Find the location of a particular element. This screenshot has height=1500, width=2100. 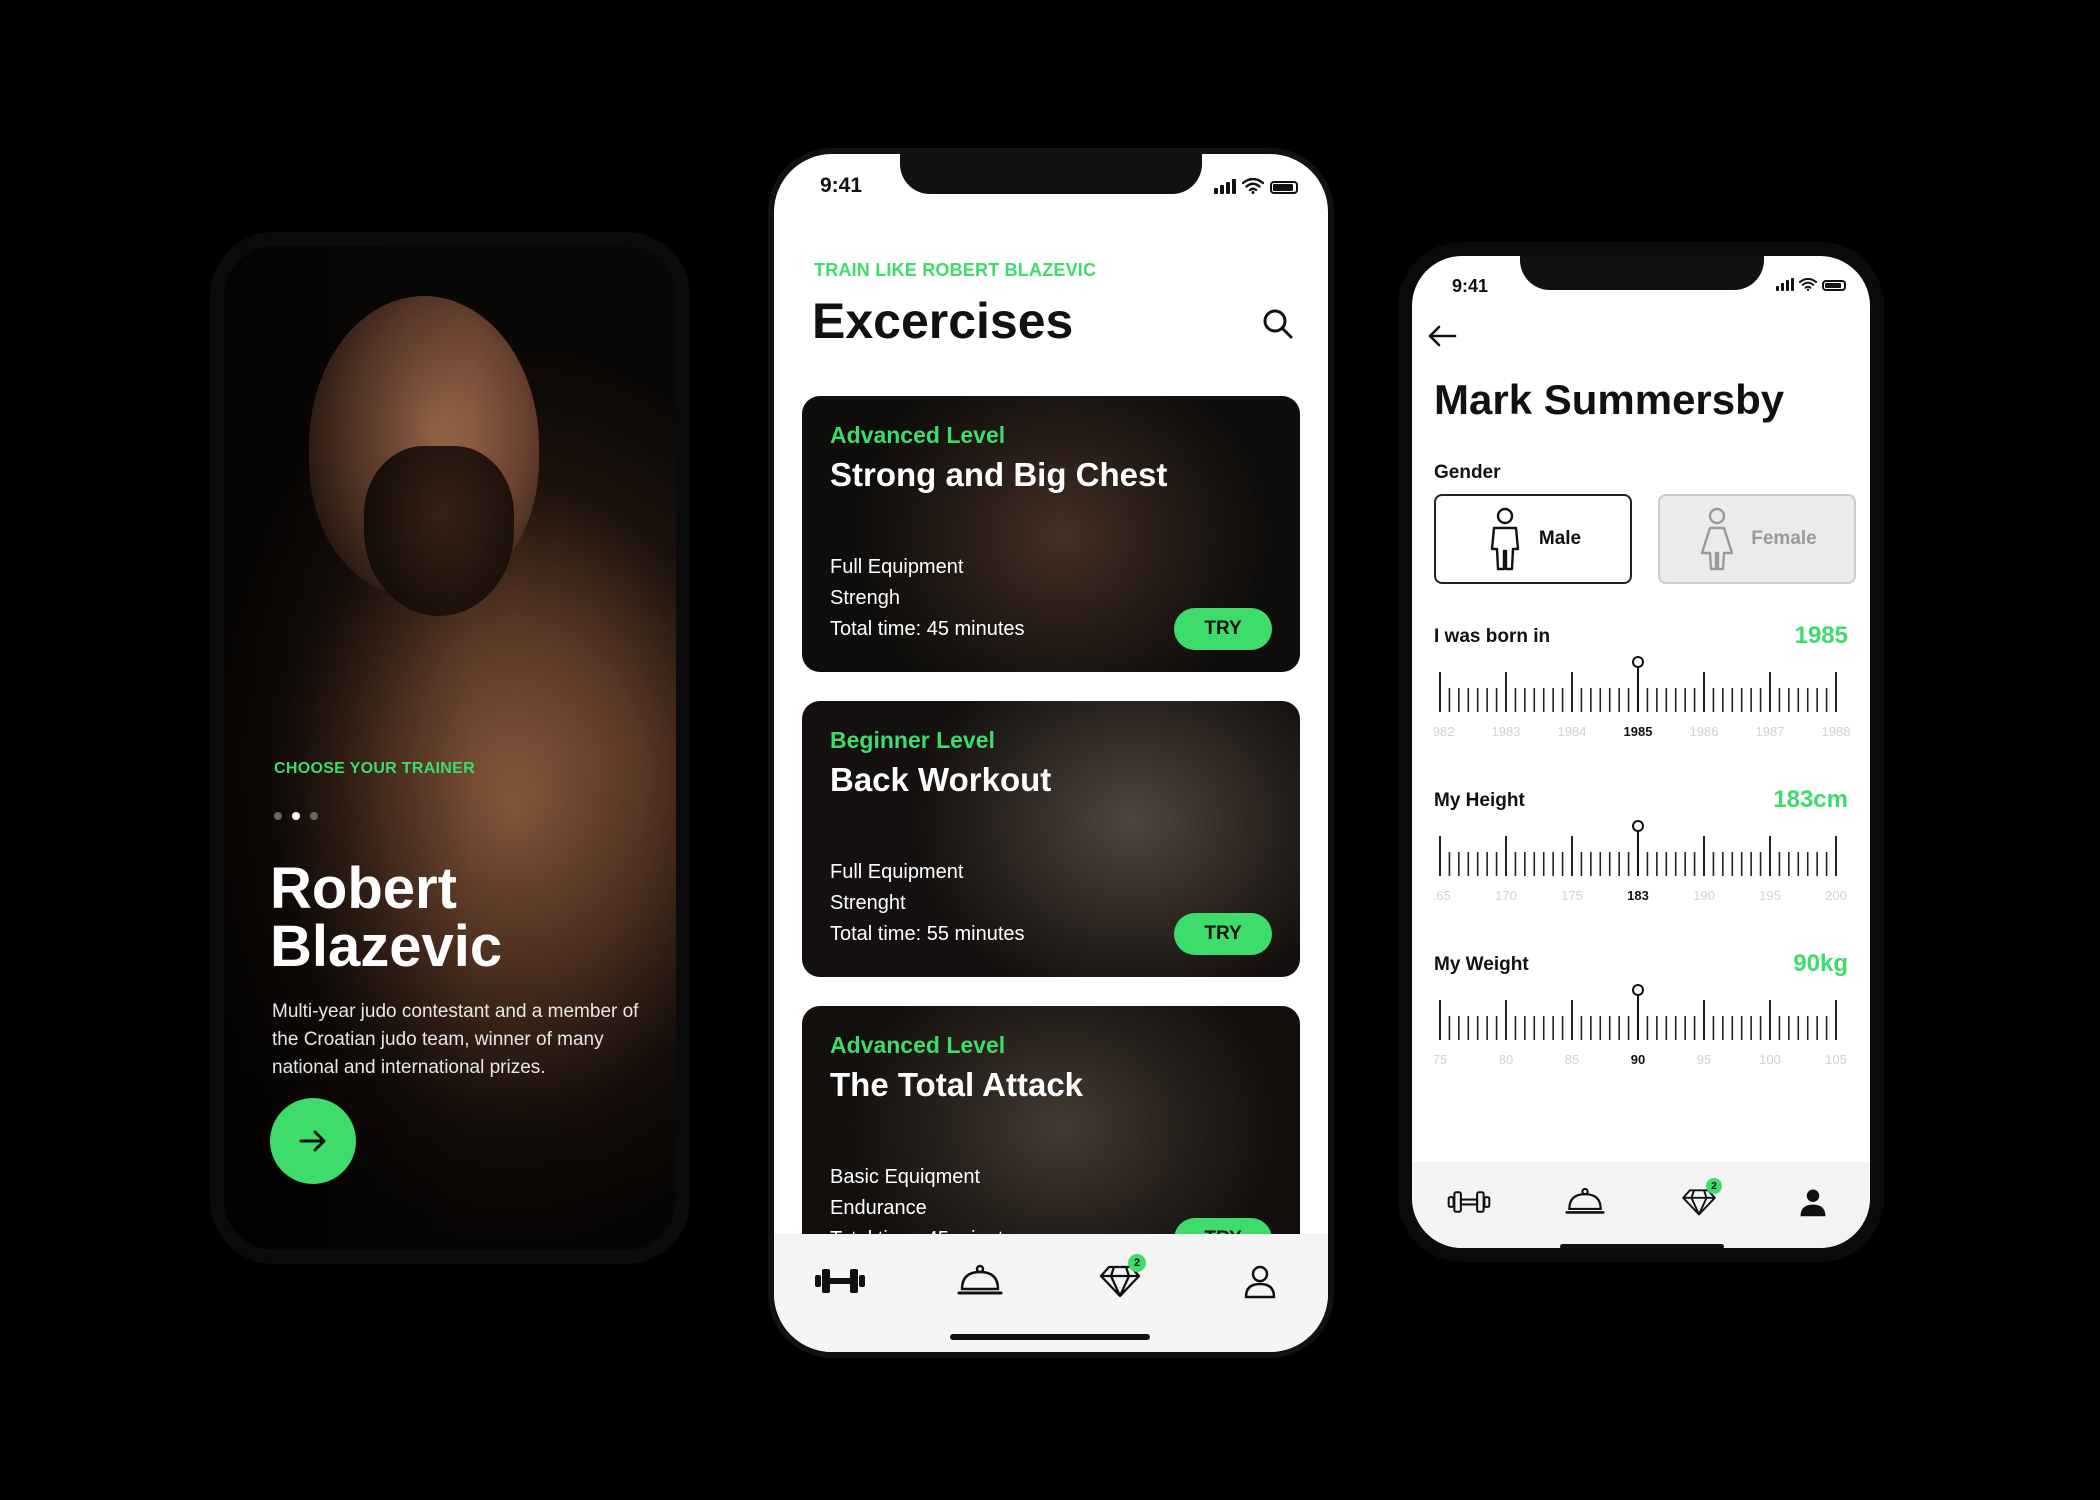

ruler-tick-label: 195 is located at coordinates (1770, 895).